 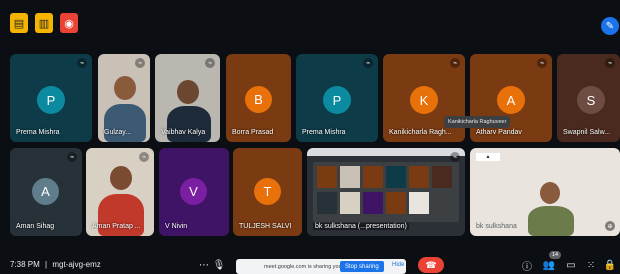 I want to click on participant-tile: ⌁ A Aman Sihag, so click(x=46, y=192).